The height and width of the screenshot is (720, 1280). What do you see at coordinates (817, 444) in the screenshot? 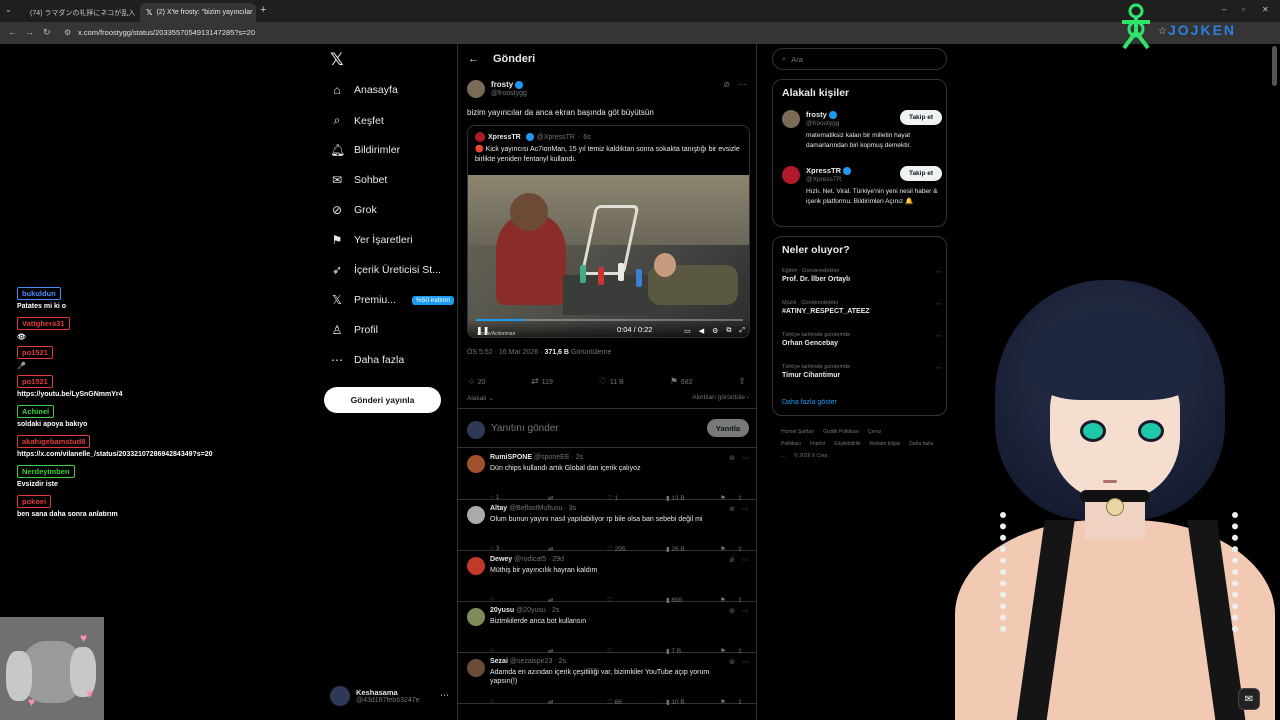
I see `footer-link: Imprint` at bounding box center [817, 444].